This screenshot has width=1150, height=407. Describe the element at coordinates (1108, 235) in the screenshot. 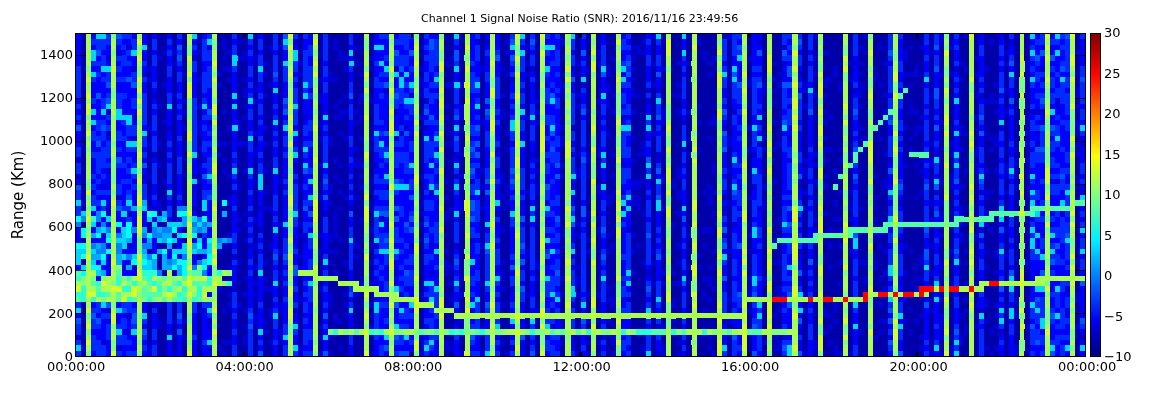

I see `colorbar-tick-label: 5` at that location.